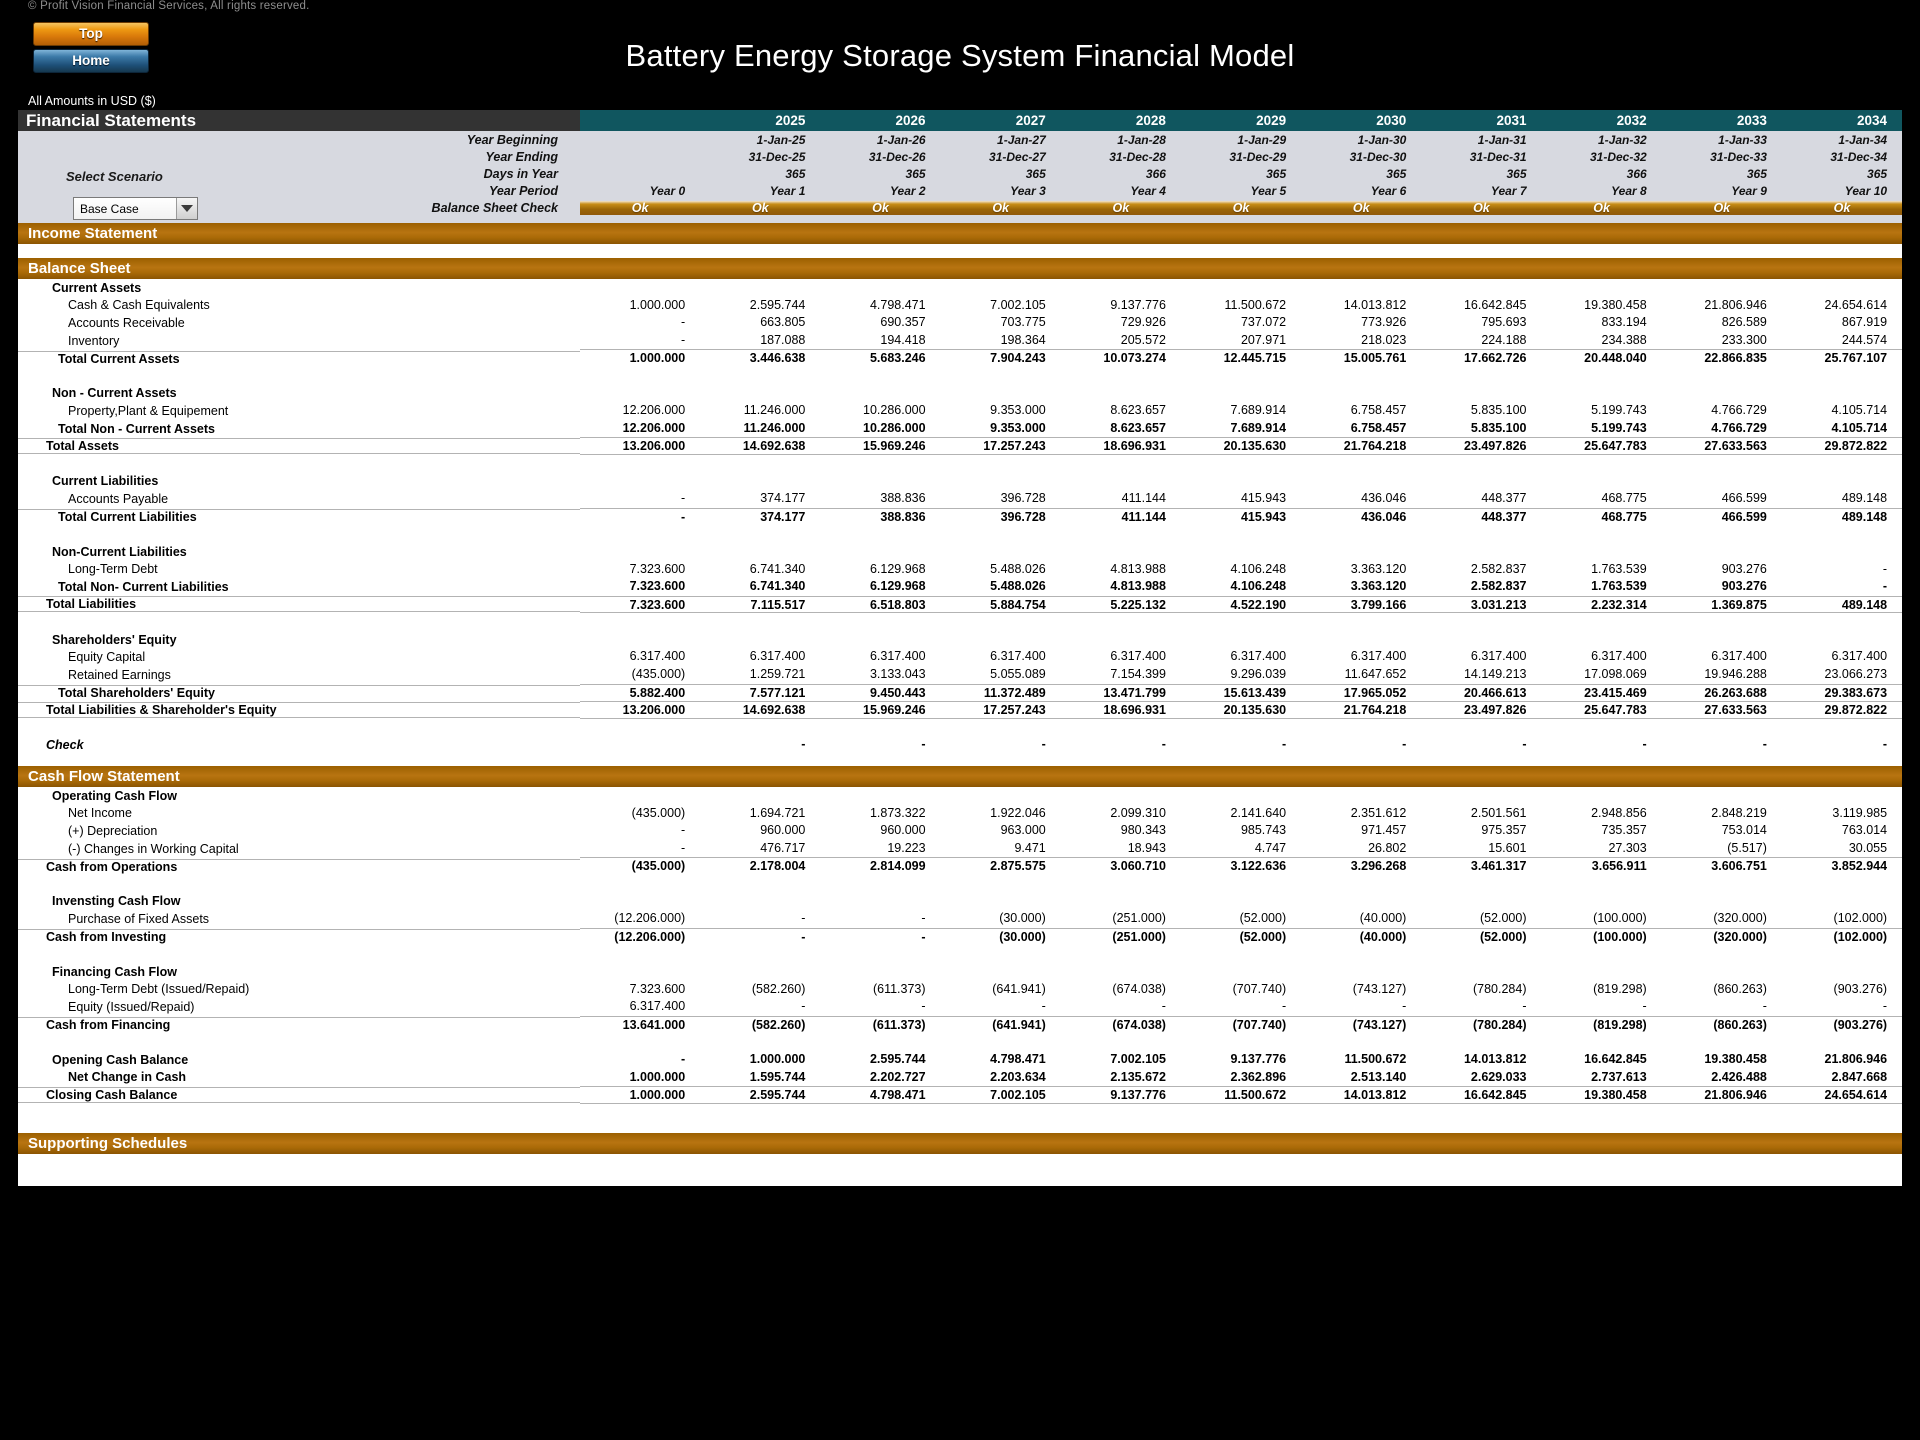 The width and height of the screenshot is (1920, 1440). I want to click on row-value-cell: 5.835.100, so click(1498, 427).